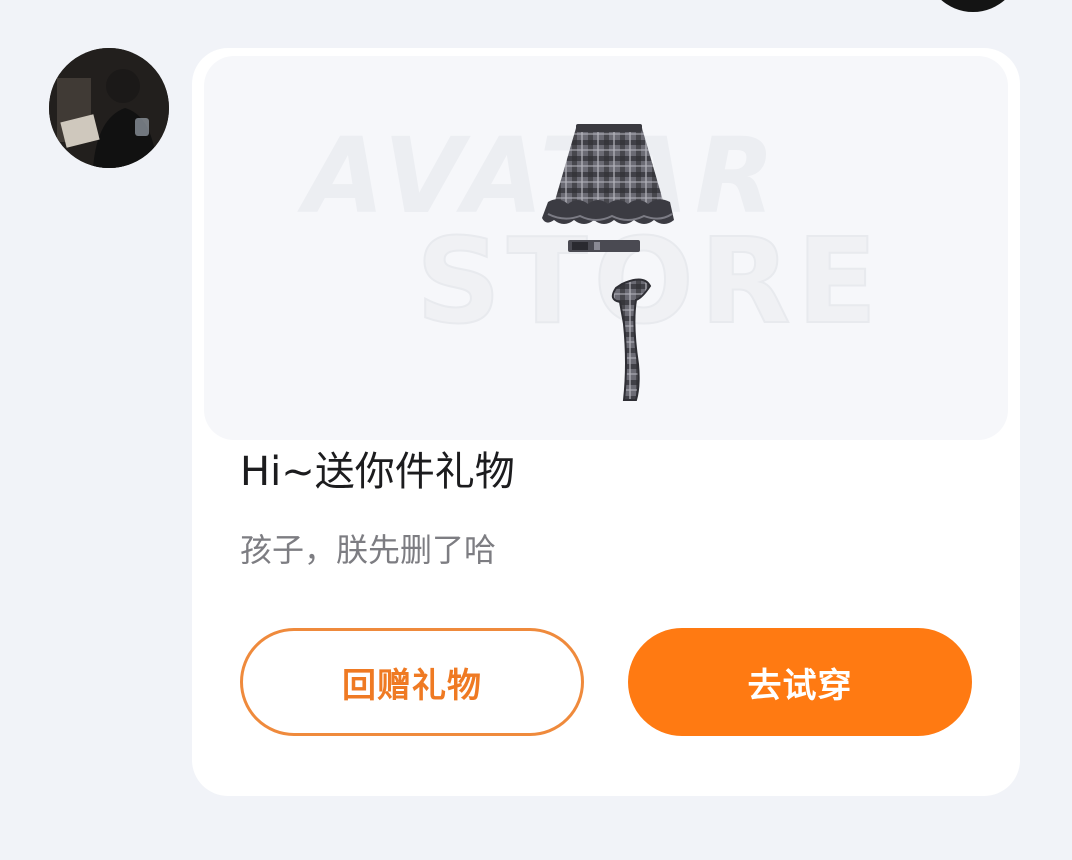 The width and height of the screenshot is (1072, 860). What do you see at coordinates (412, 682) in the screenshot?
I see `return-gift-button: 回赠礼物` at bounding box center [412, 682].